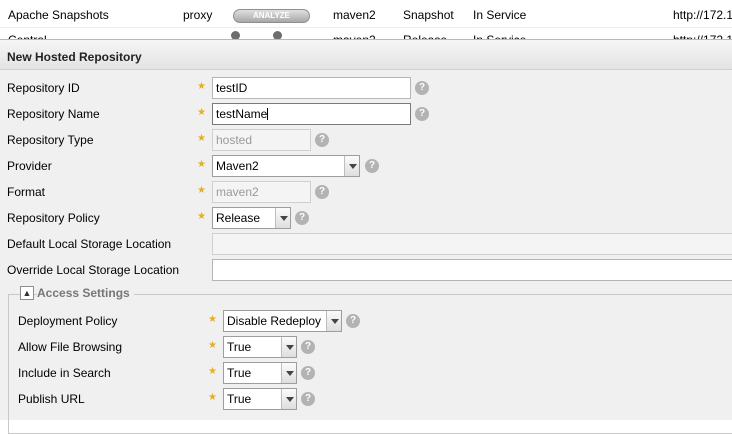  What do you see at coordinates (311, 114) in the screenshot?
I see `repository-name-input: testName` at bounding box center [311, 114].